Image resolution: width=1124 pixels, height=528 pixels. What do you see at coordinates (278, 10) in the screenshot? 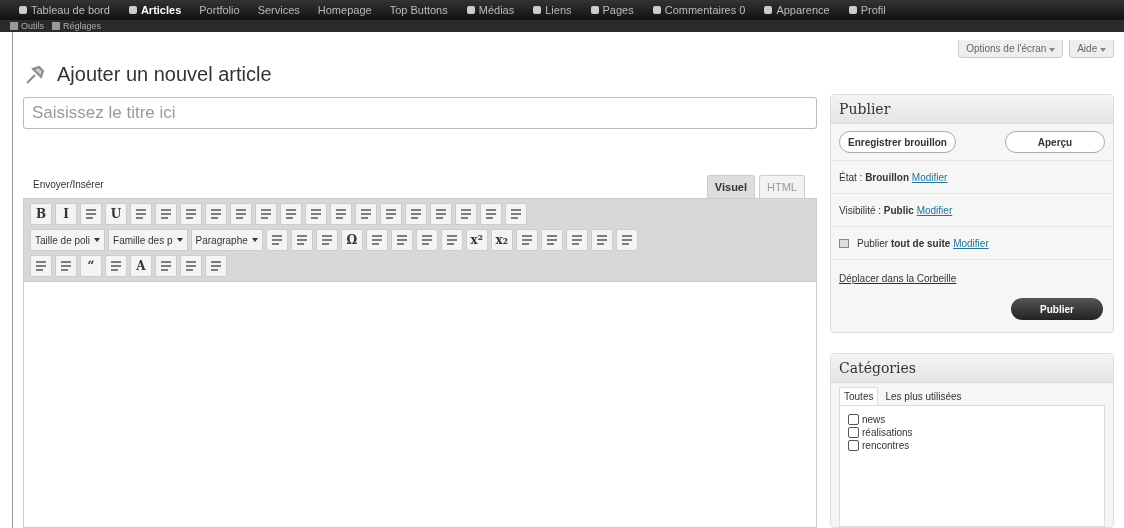
I see `admin-menu-item: Services` at bounding box center [278, 10].